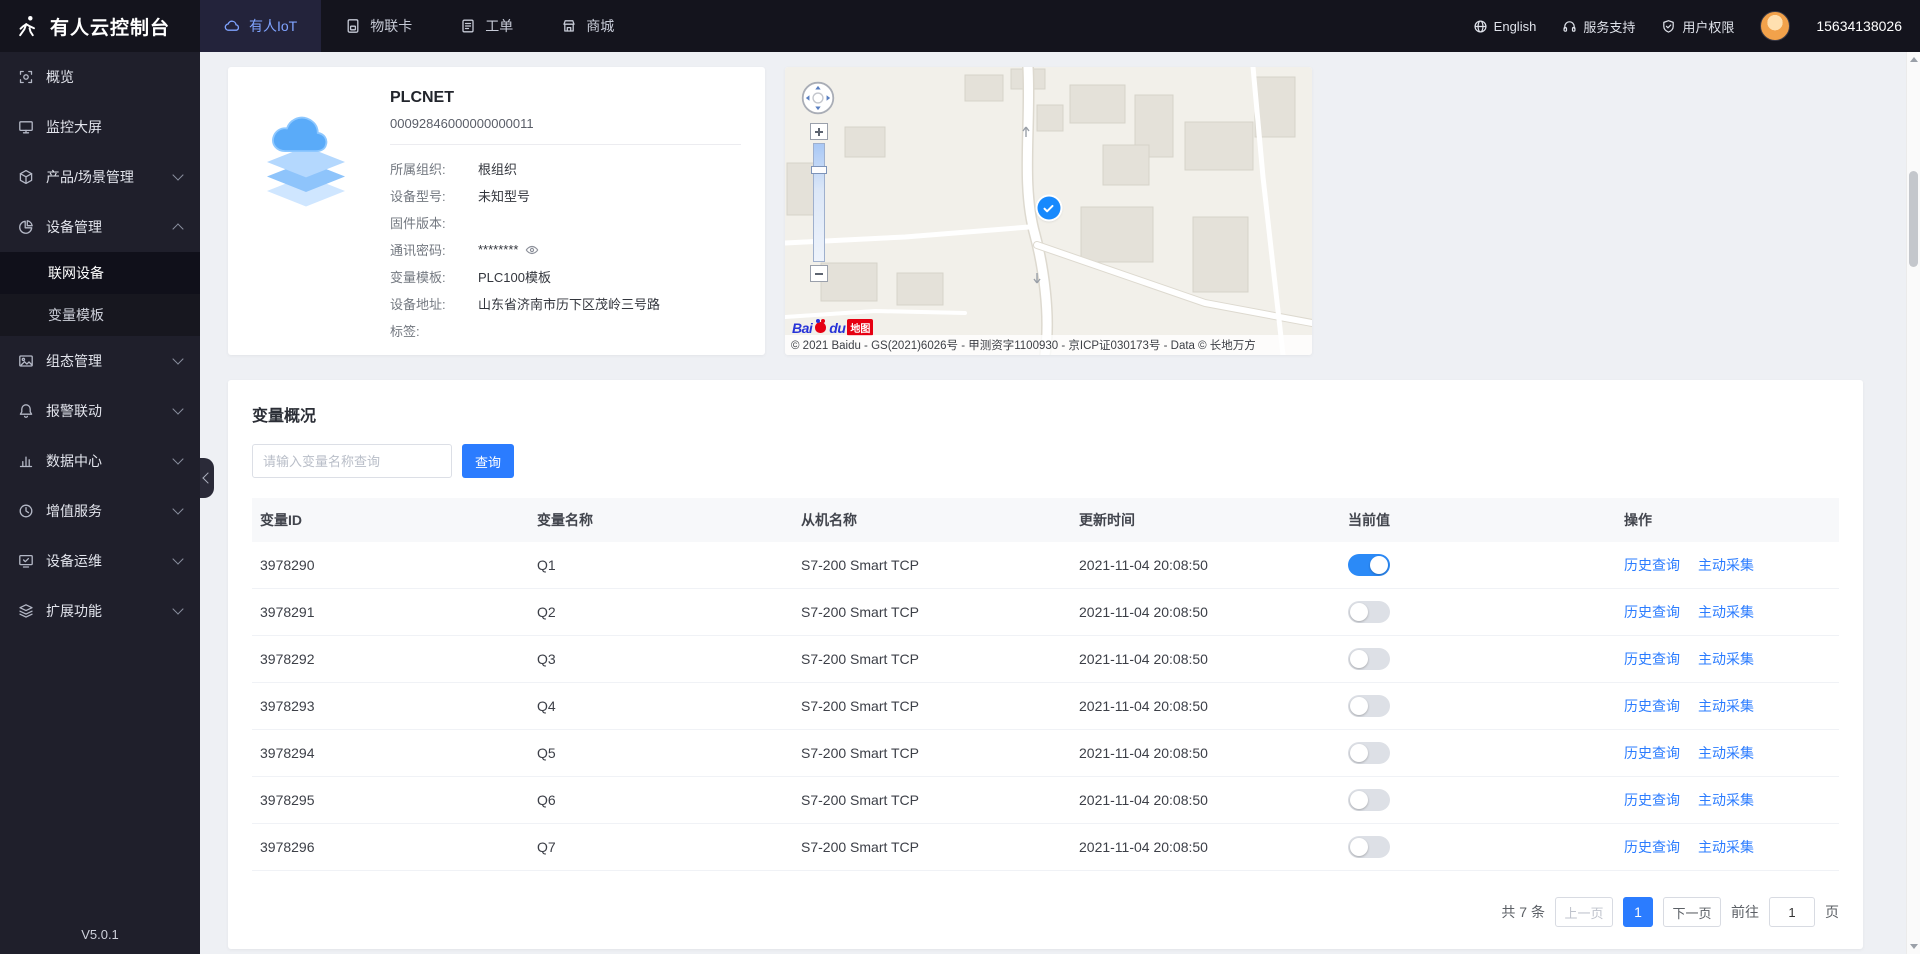 The width and height of the screenshot is (1920, 954). What do you see at coordinates (1515, 26) in the screenshot?
I see `language-label: English` at bounding box center [1515, 26].